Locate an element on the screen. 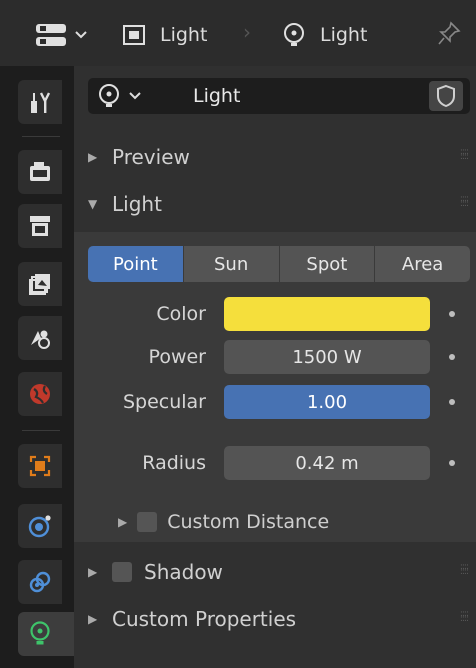 The image size is (476, 668). constraints-icon is located at coordinates (40, 582).